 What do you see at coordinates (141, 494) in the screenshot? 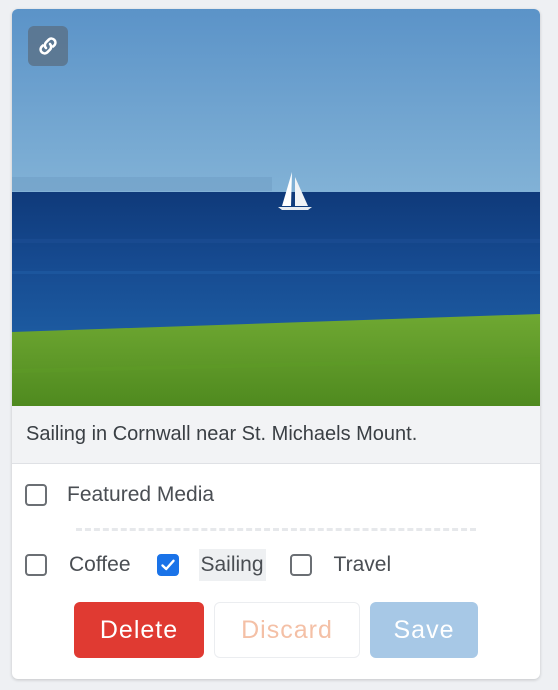
I see `featured-media-label: Featured Media` at bounding box center [141, 494].